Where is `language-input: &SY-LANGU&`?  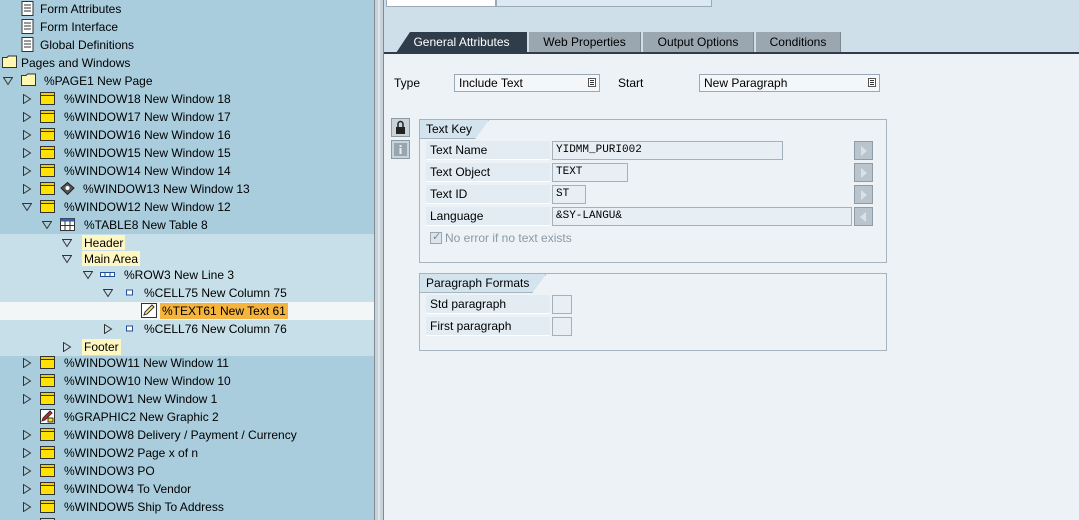 language-input: &SY-LANGU& is located at coordinates (702, 216).